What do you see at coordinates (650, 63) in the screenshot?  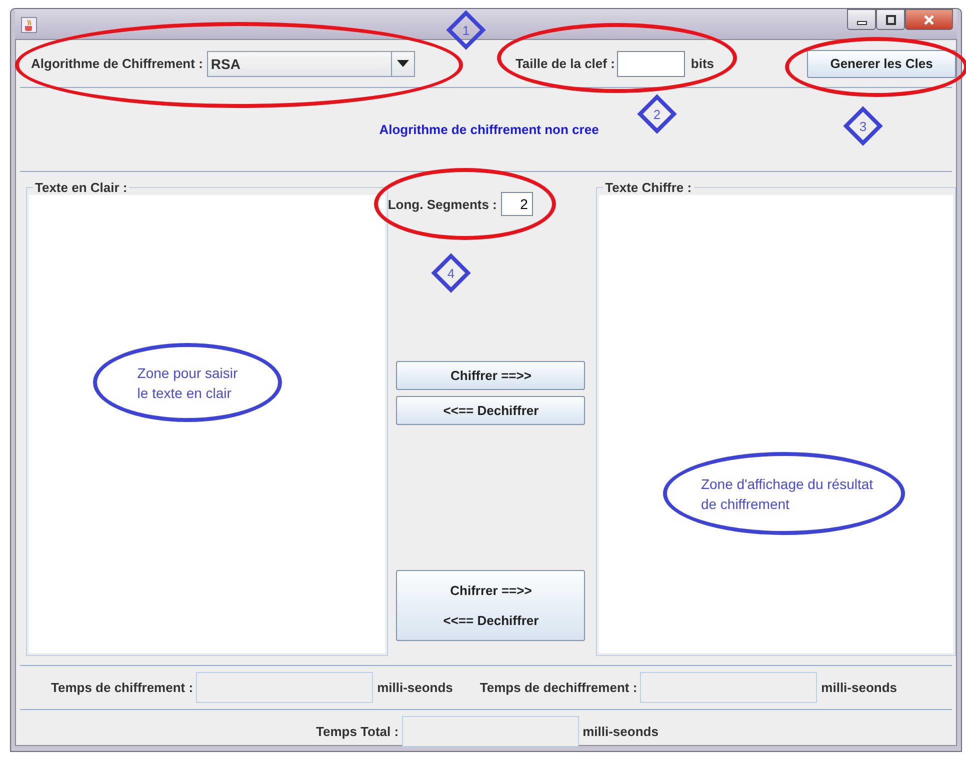 I see `key-size-field` at bounding box center [650, 63].